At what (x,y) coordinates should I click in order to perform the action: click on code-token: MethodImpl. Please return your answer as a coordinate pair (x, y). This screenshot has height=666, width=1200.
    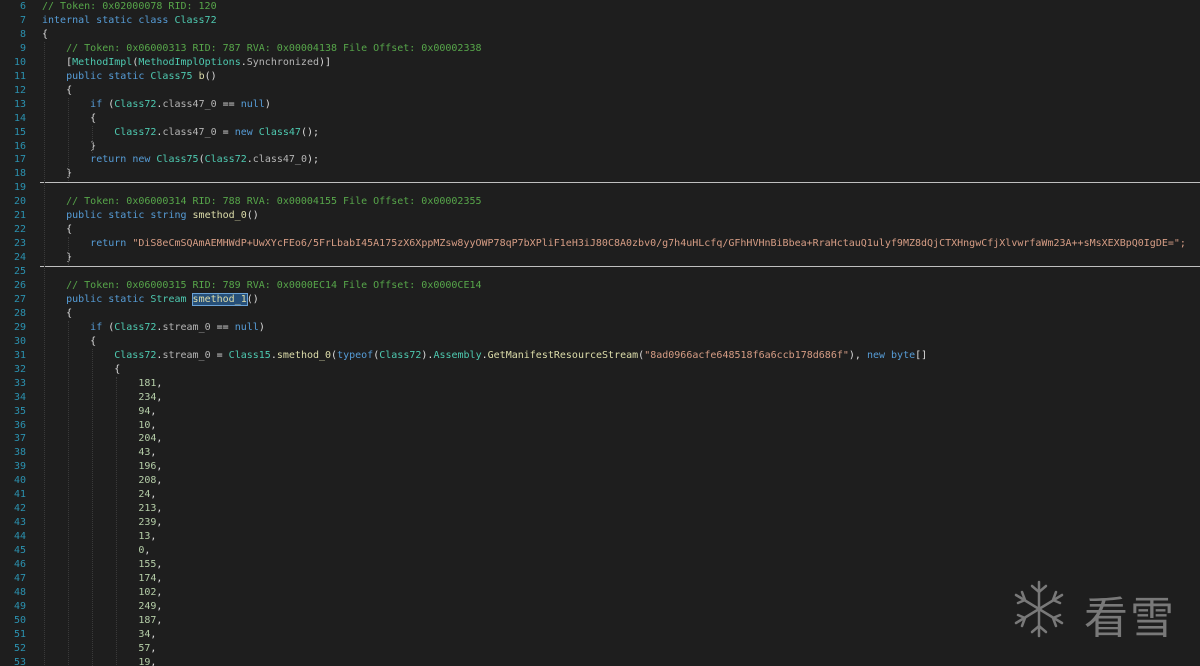
    Looking at the image, I should click on (102, 62).